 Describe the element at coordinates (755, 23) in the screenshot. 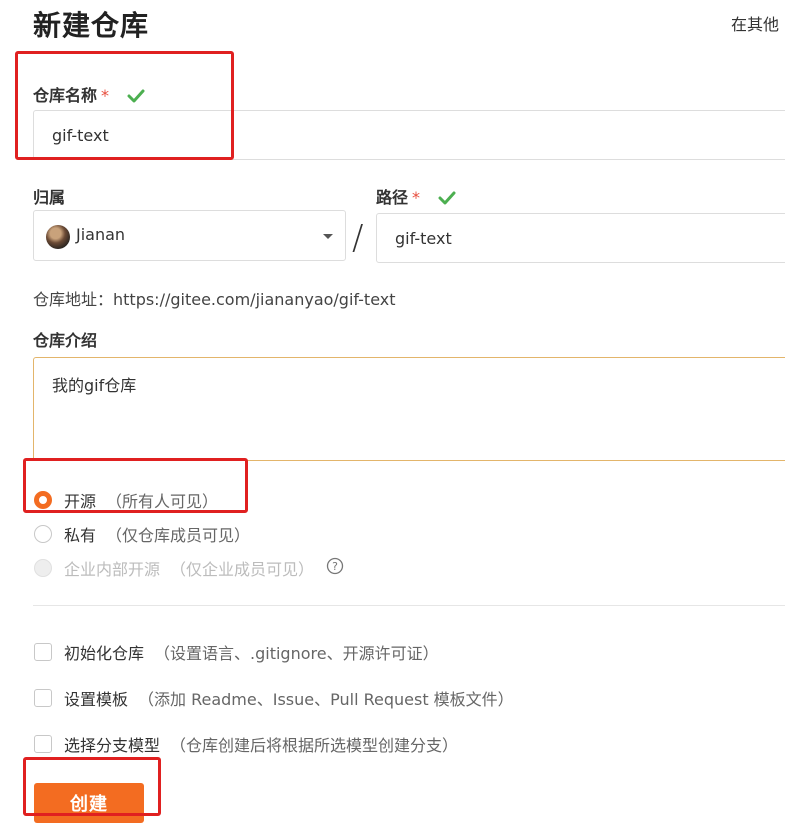

I see `import-from-other-link: 在其他` at that location.